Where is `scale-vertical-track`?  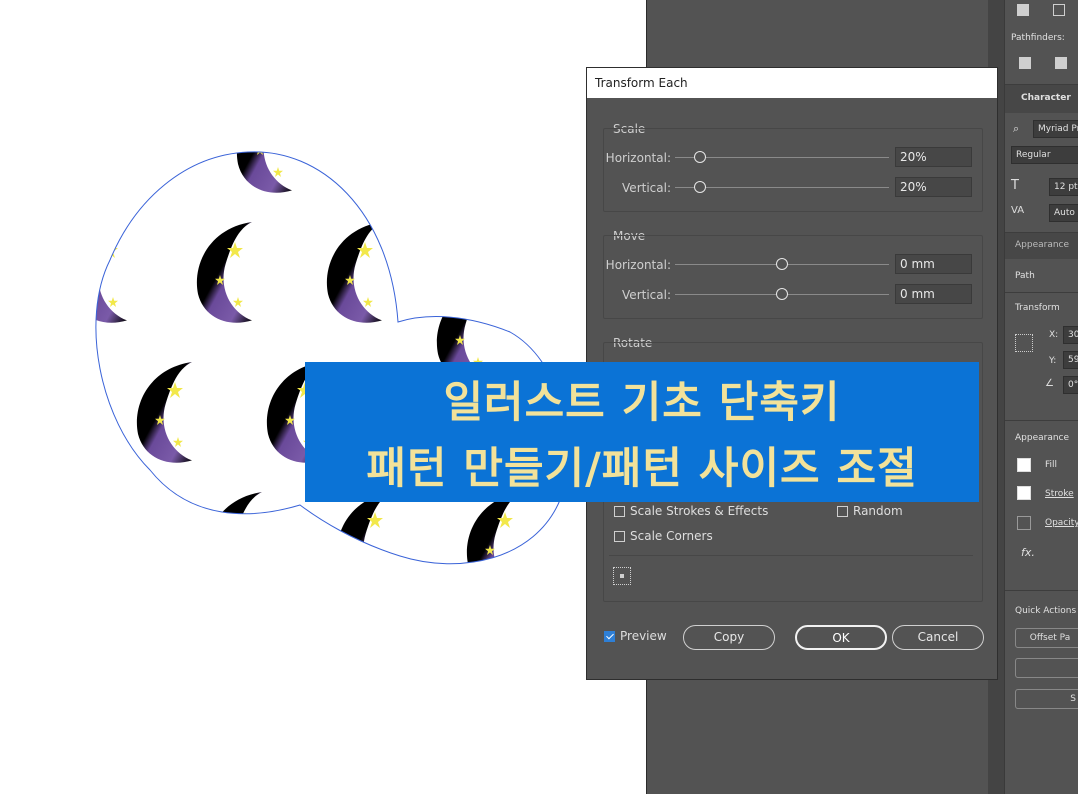
scale-vertical-track is located at coordinates (782, 187).